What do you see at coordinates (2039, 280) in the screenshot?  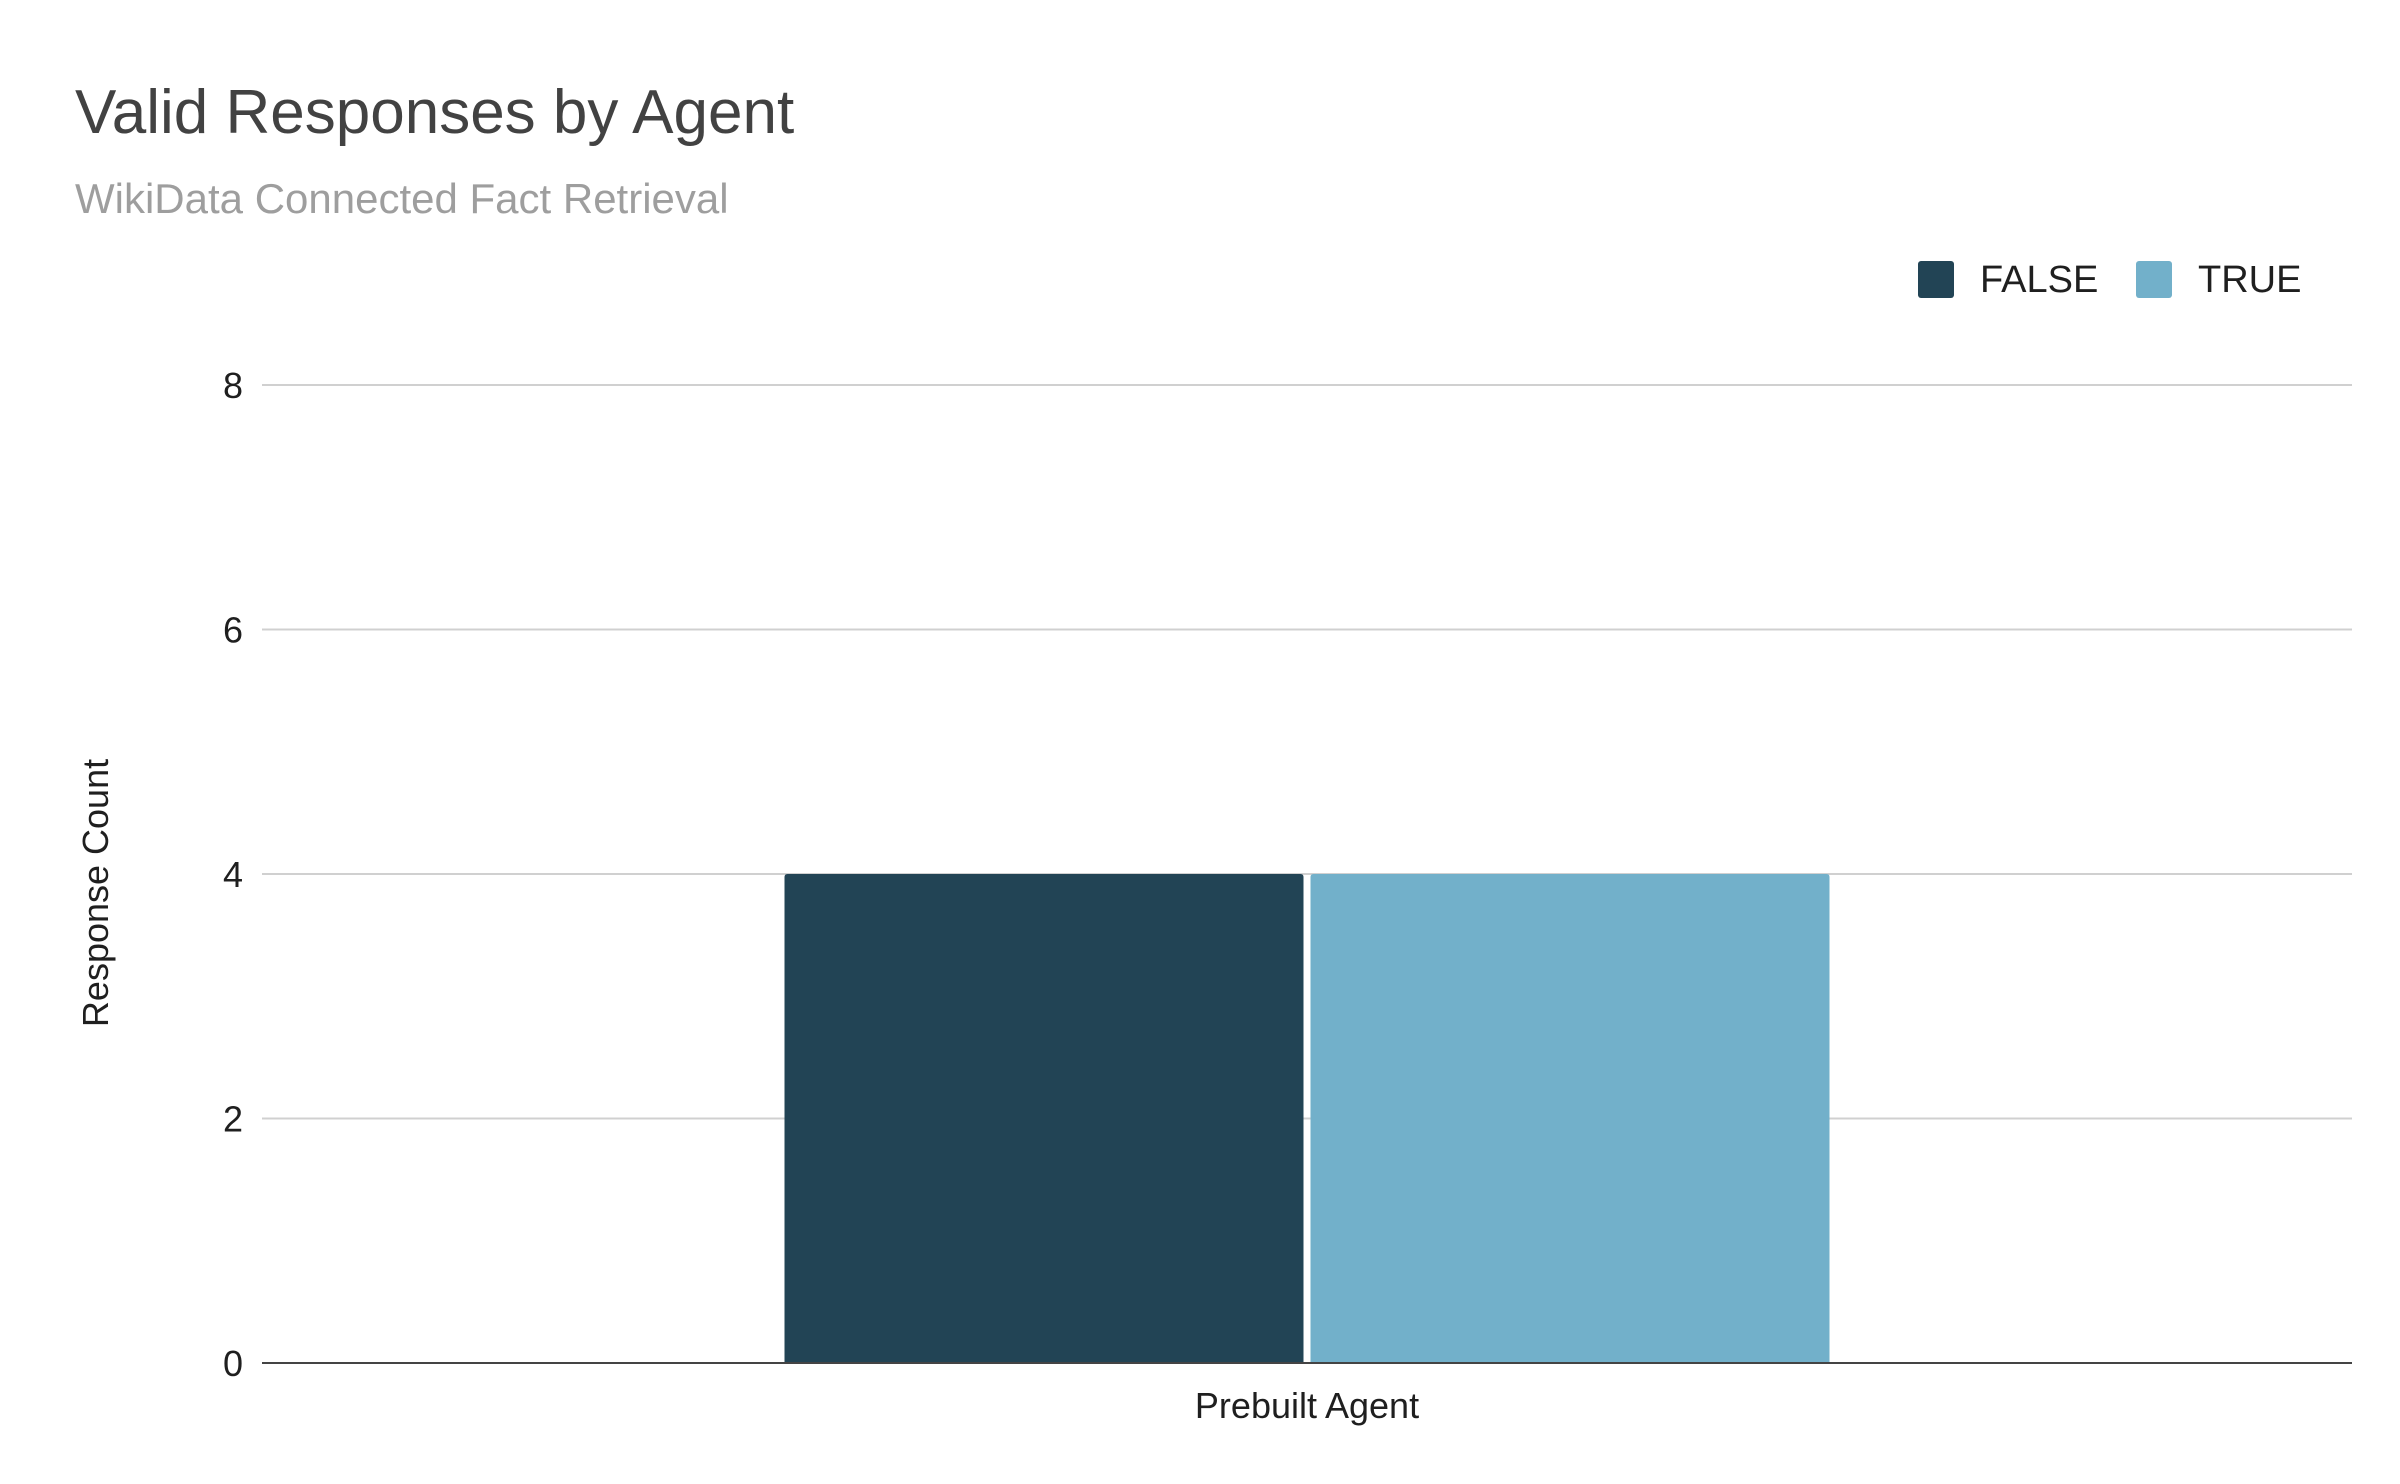 I see `legend-label-false: FALSE` at bounding box center [2039, 280].